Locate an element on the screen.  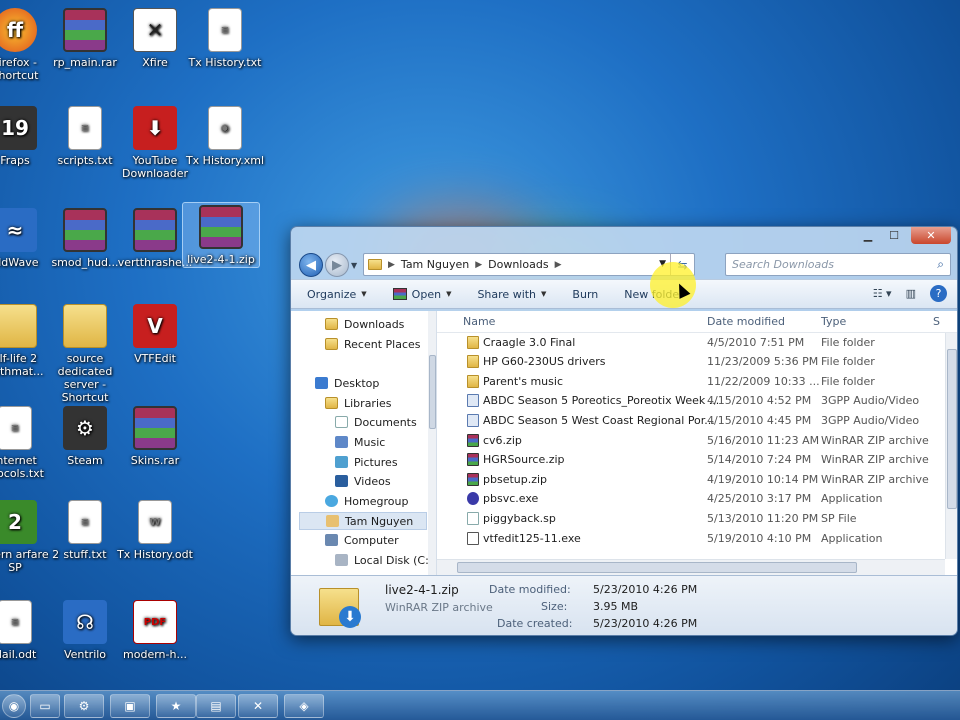
details-date-modified-label: Date modified: is located at coordinates (530, 589).